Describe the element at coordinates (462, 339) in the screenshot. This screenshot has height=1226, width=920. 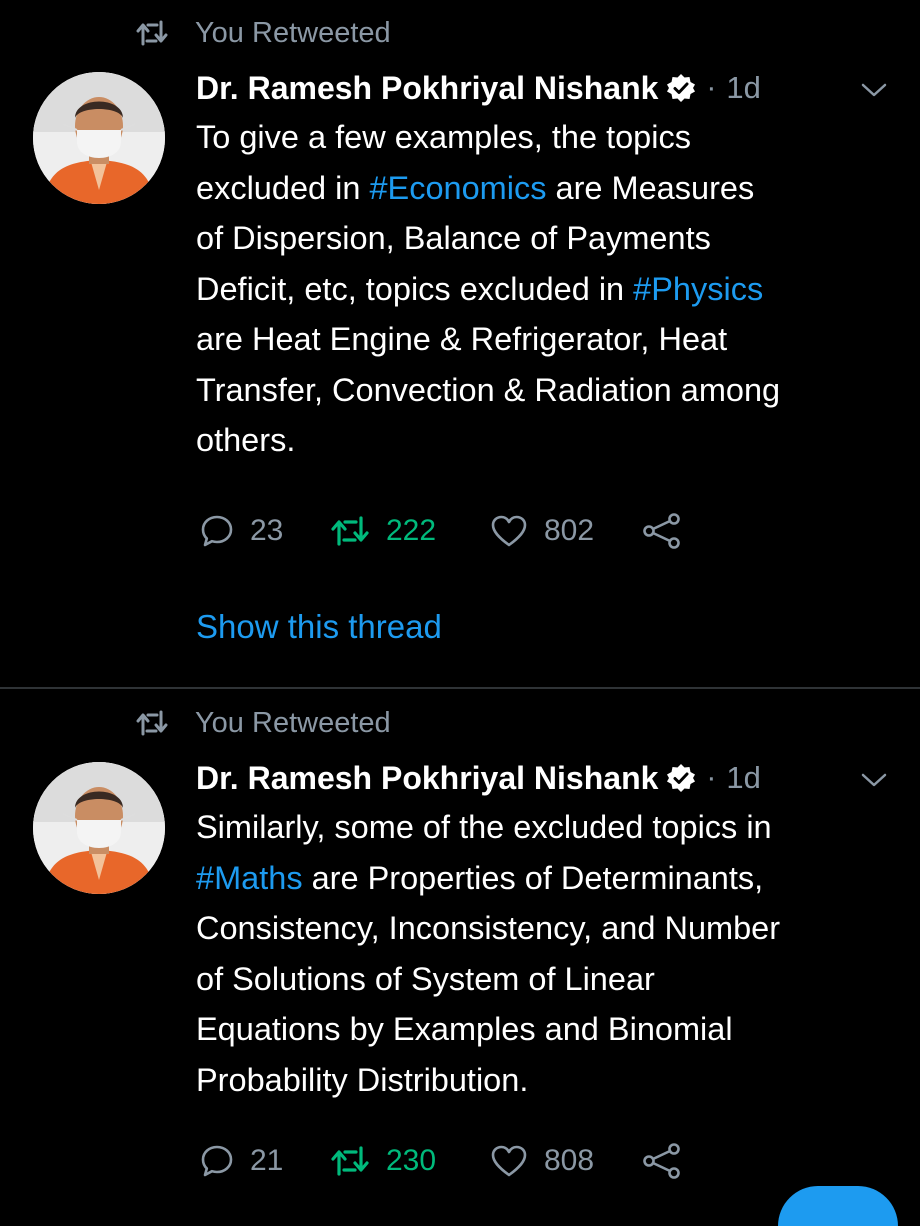
I see `text-segment: are Heat Engine & Refrigerator, Heat` at that location.